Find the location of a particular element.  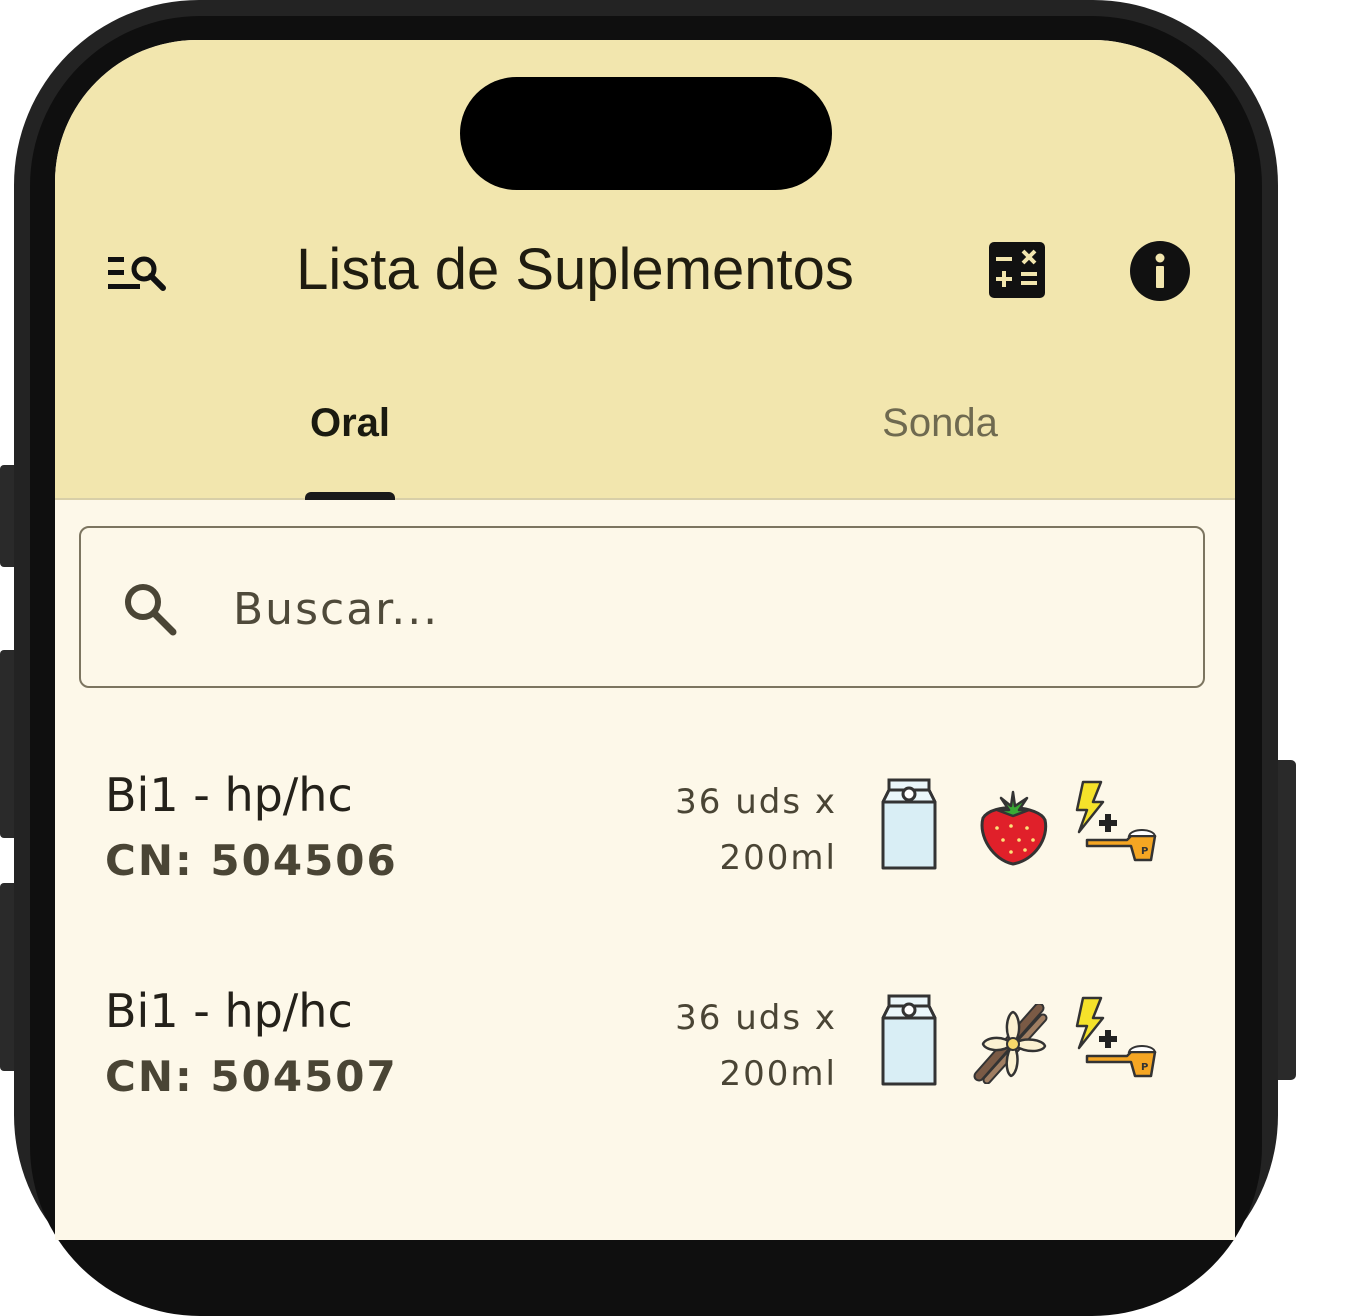

list-item: Bi1 - hp/hc CN: 504506 36 uds x 200ml P is located at coordinates (645, 860).